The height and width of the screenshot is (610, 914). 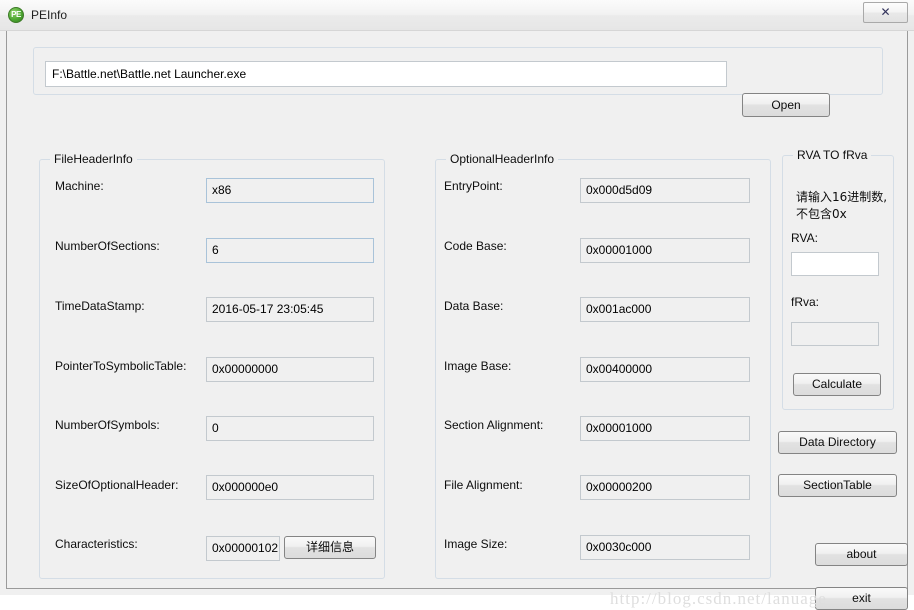 What do you see at coordinates (474, 306) in the screenshot?
I see `label-data-base: Data Base:` at bounding box center [474, 306].